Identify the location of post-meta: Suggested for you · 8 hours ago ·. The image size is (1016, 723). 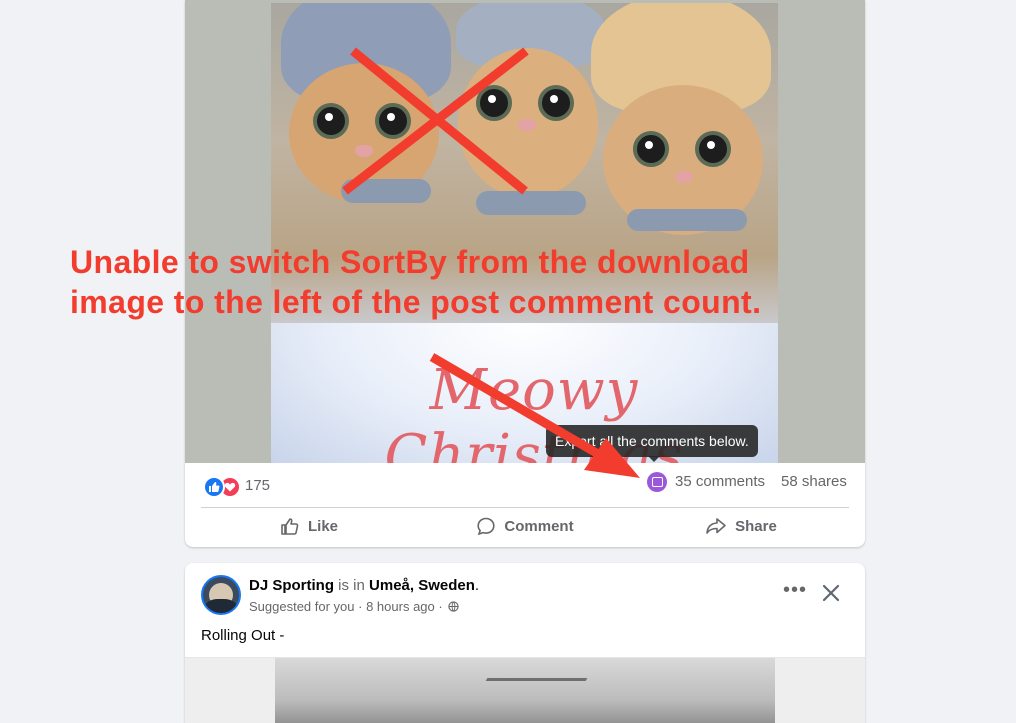
(354, 606).